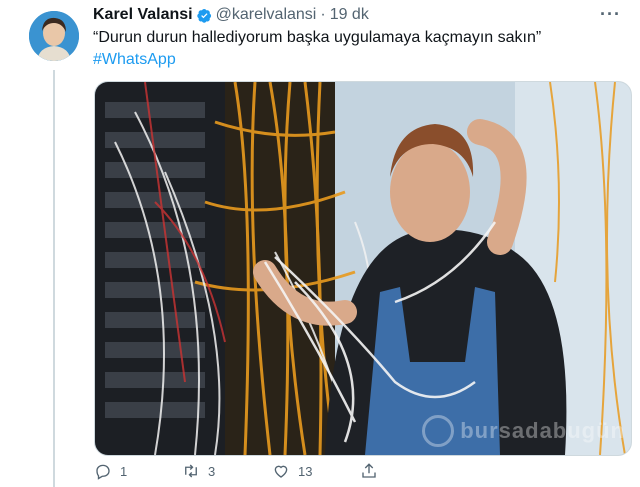 The height and width of the screenshot is (487, 640). I want to click on avatar-image, so click(54, 36).